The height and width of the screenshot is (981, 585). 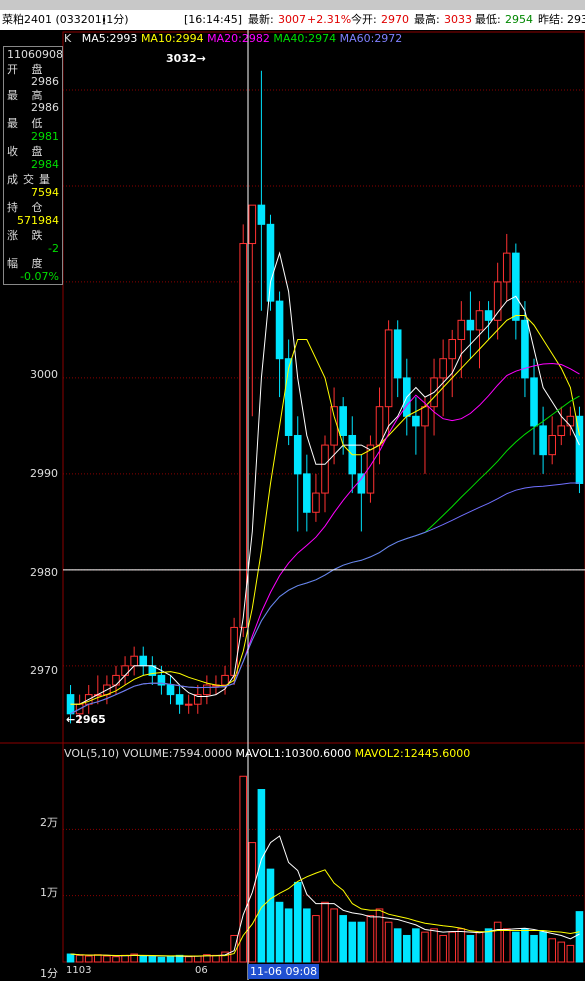 I want to click on latest-label: 最新:, so click(x=261, y=19).